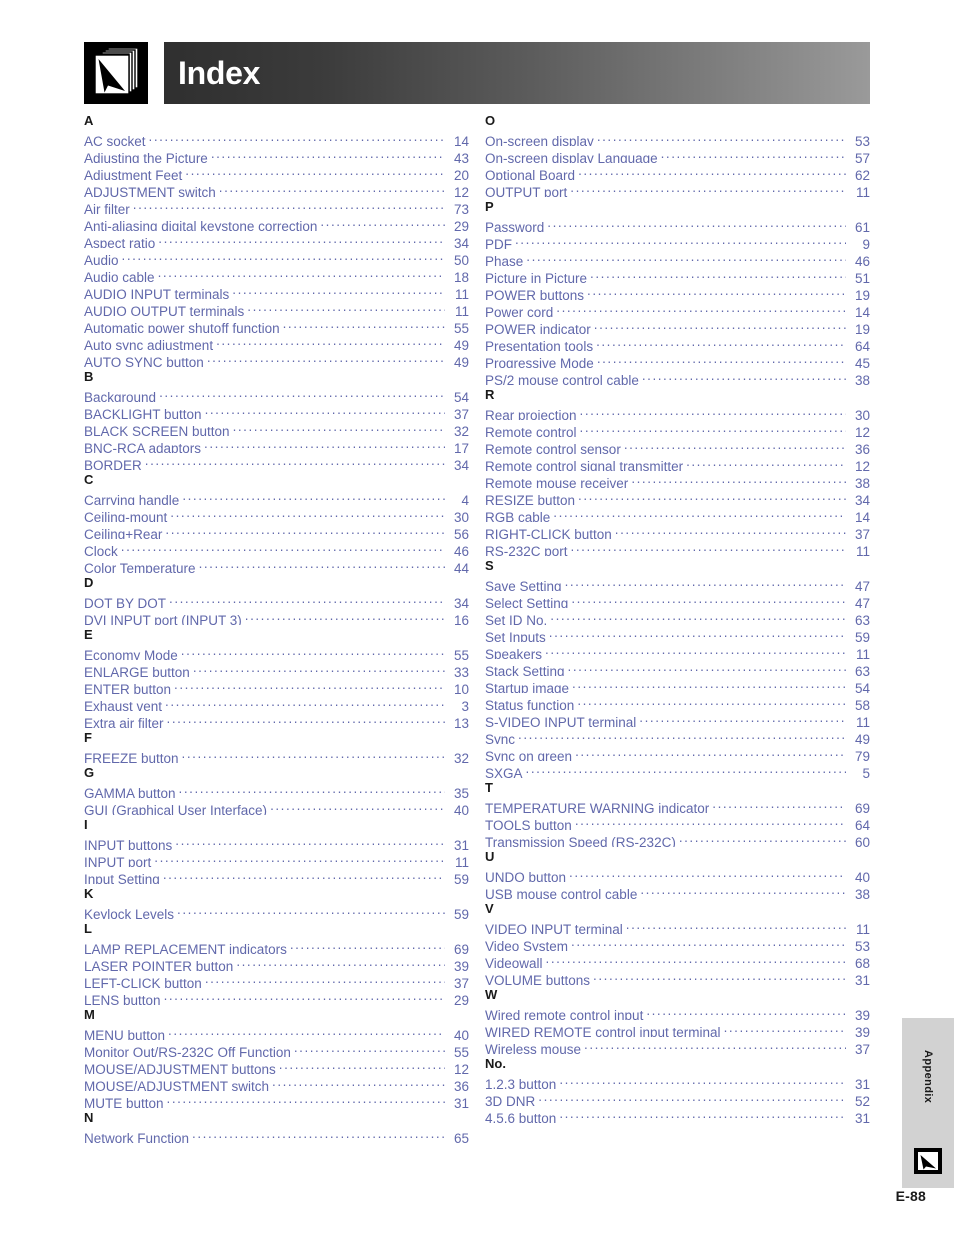  Describe the element at coordinates (276, 188) in the screenshot. I see `index-entry: ADJUSTMENT switch 12` at that location.